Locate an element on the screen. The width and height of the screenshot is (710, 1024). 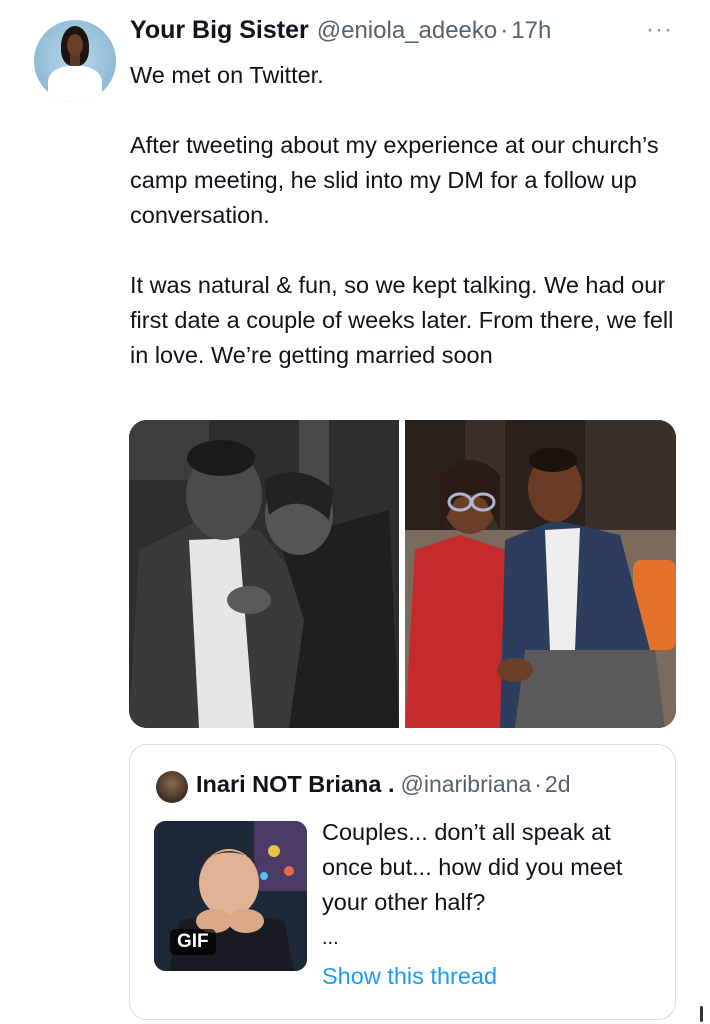
quoted-tweet-timestamp: 2d is located at coordinates (558, 784).